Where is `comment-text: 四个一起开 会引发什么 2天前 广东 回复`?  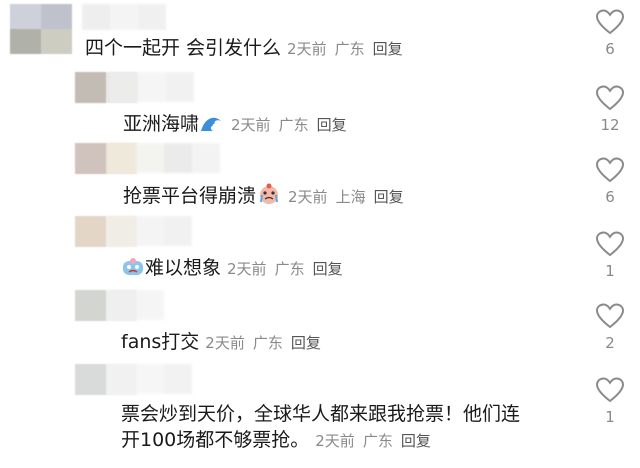
comment-text: 四个一起开 会引发什么 2天前 广东 回复 is located at coordinates (244, 48).